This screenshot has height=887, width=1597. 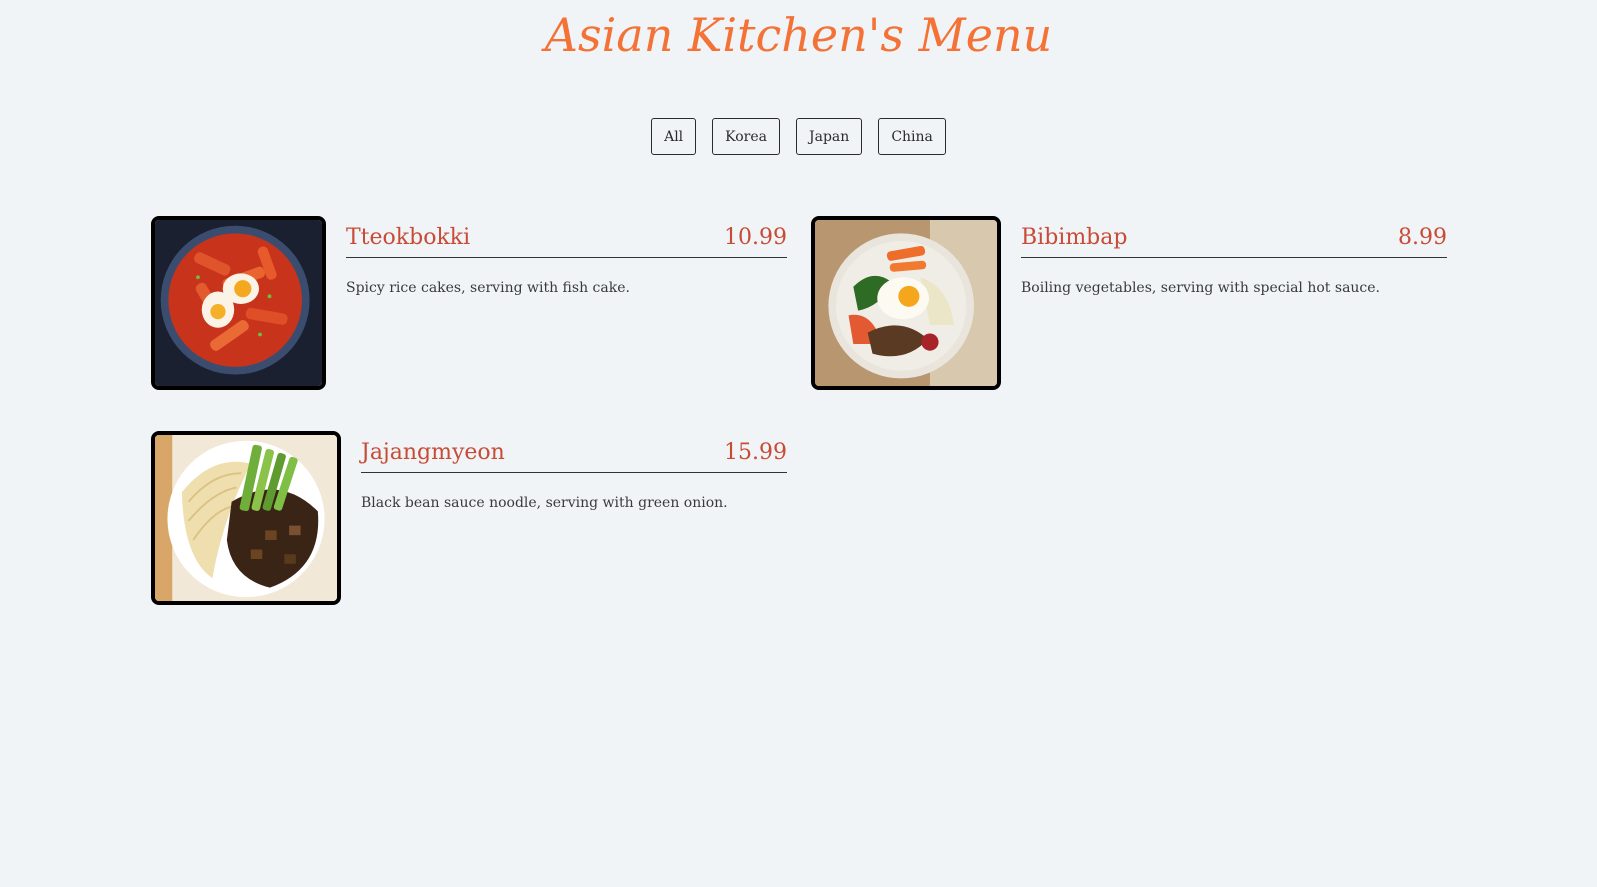 What do you see at coordinates (1074, 237) in the screenshot?
I see `dish-name: Bibimbap` at bounding box center [1074, 237].